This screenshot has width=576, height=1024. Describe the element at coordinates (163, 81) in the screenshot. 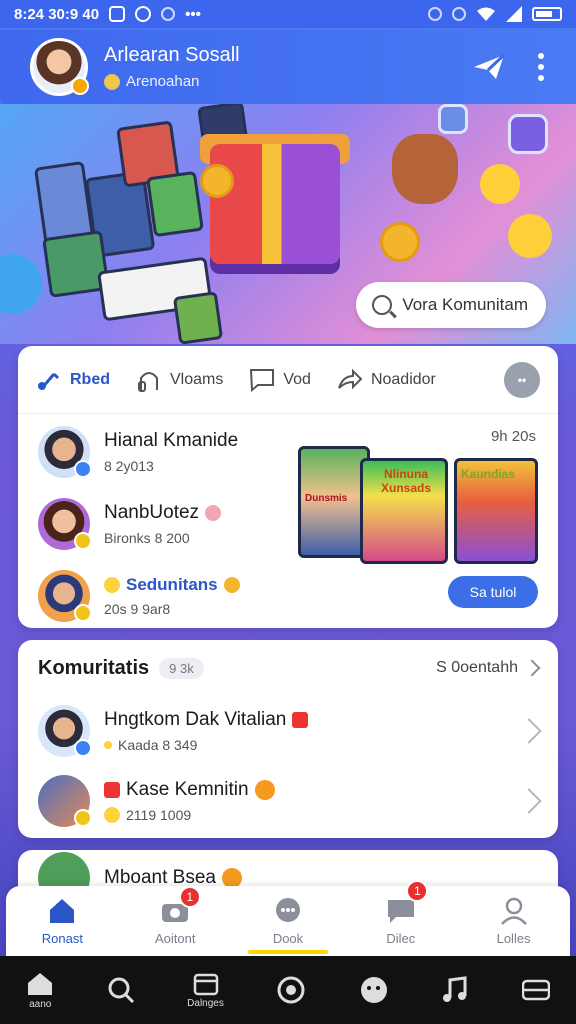

I see `header-subtitle-text: Arenoahan` at that location.